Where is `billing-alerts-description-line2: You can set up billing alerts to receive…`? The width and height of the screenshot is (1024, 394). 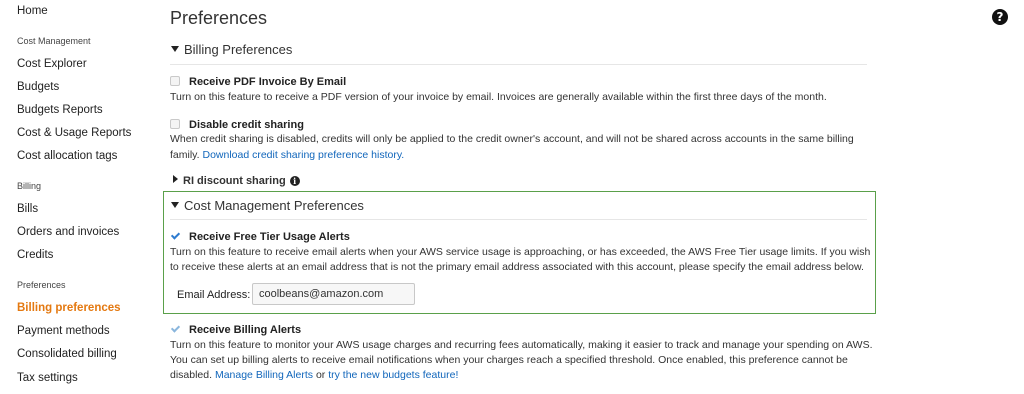 billing-alerts-description-line2: You can set up billing alerts to receive… is located at coordinates (509, 360).